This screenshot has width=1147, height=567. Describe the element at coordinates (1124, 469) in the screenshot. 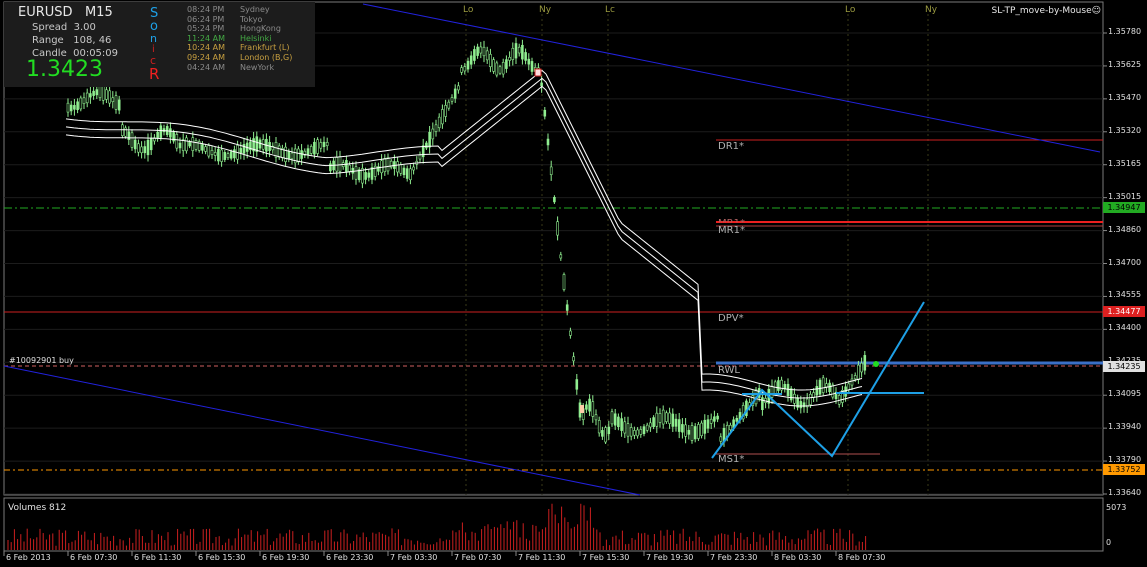

I see `price-tag: 1.33752` at that location.